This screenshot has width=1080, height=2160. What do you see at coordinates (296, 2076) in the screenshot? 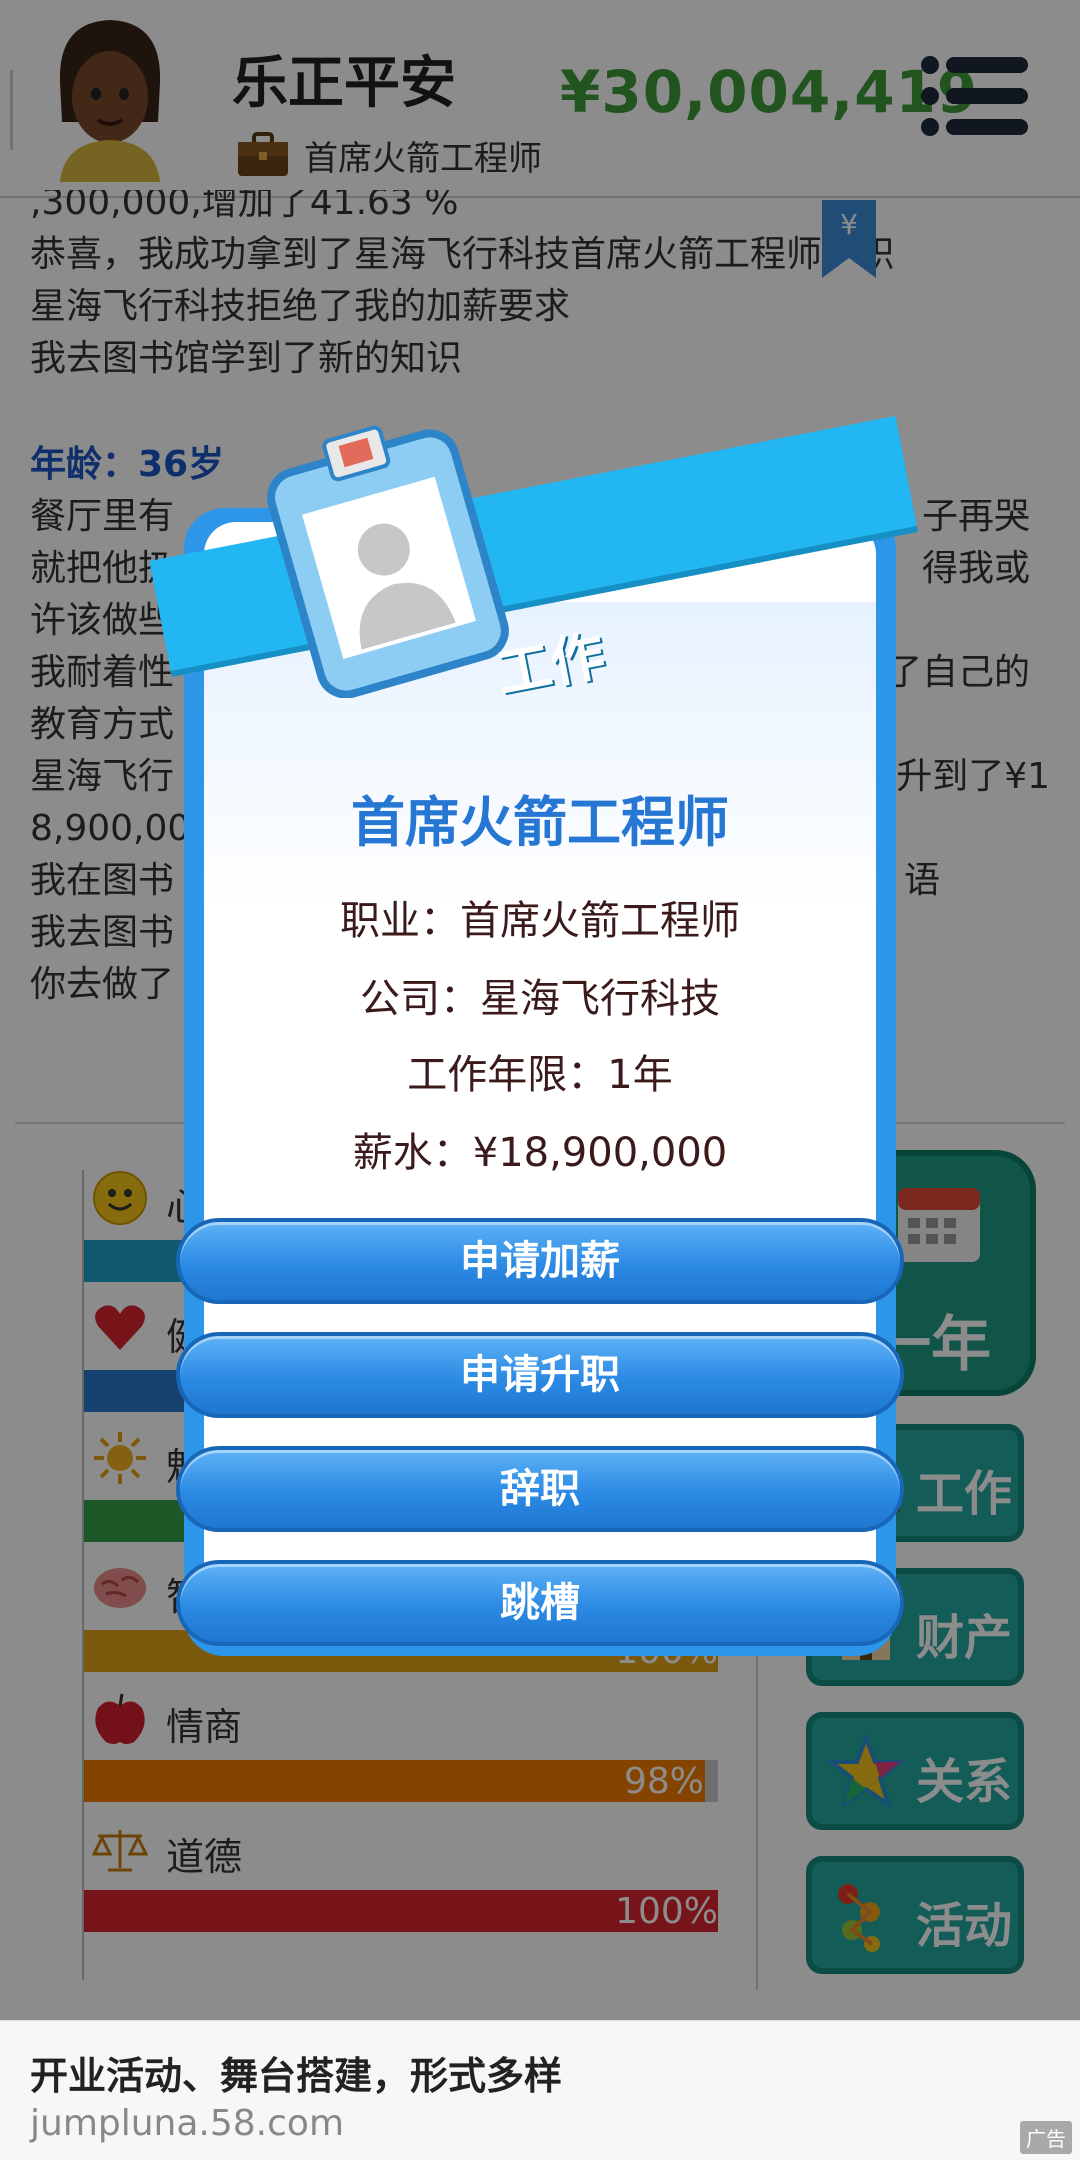
I see `ad-title: 开业活动、舞台搭建，形式多样` at bounding box center [296, 2076].